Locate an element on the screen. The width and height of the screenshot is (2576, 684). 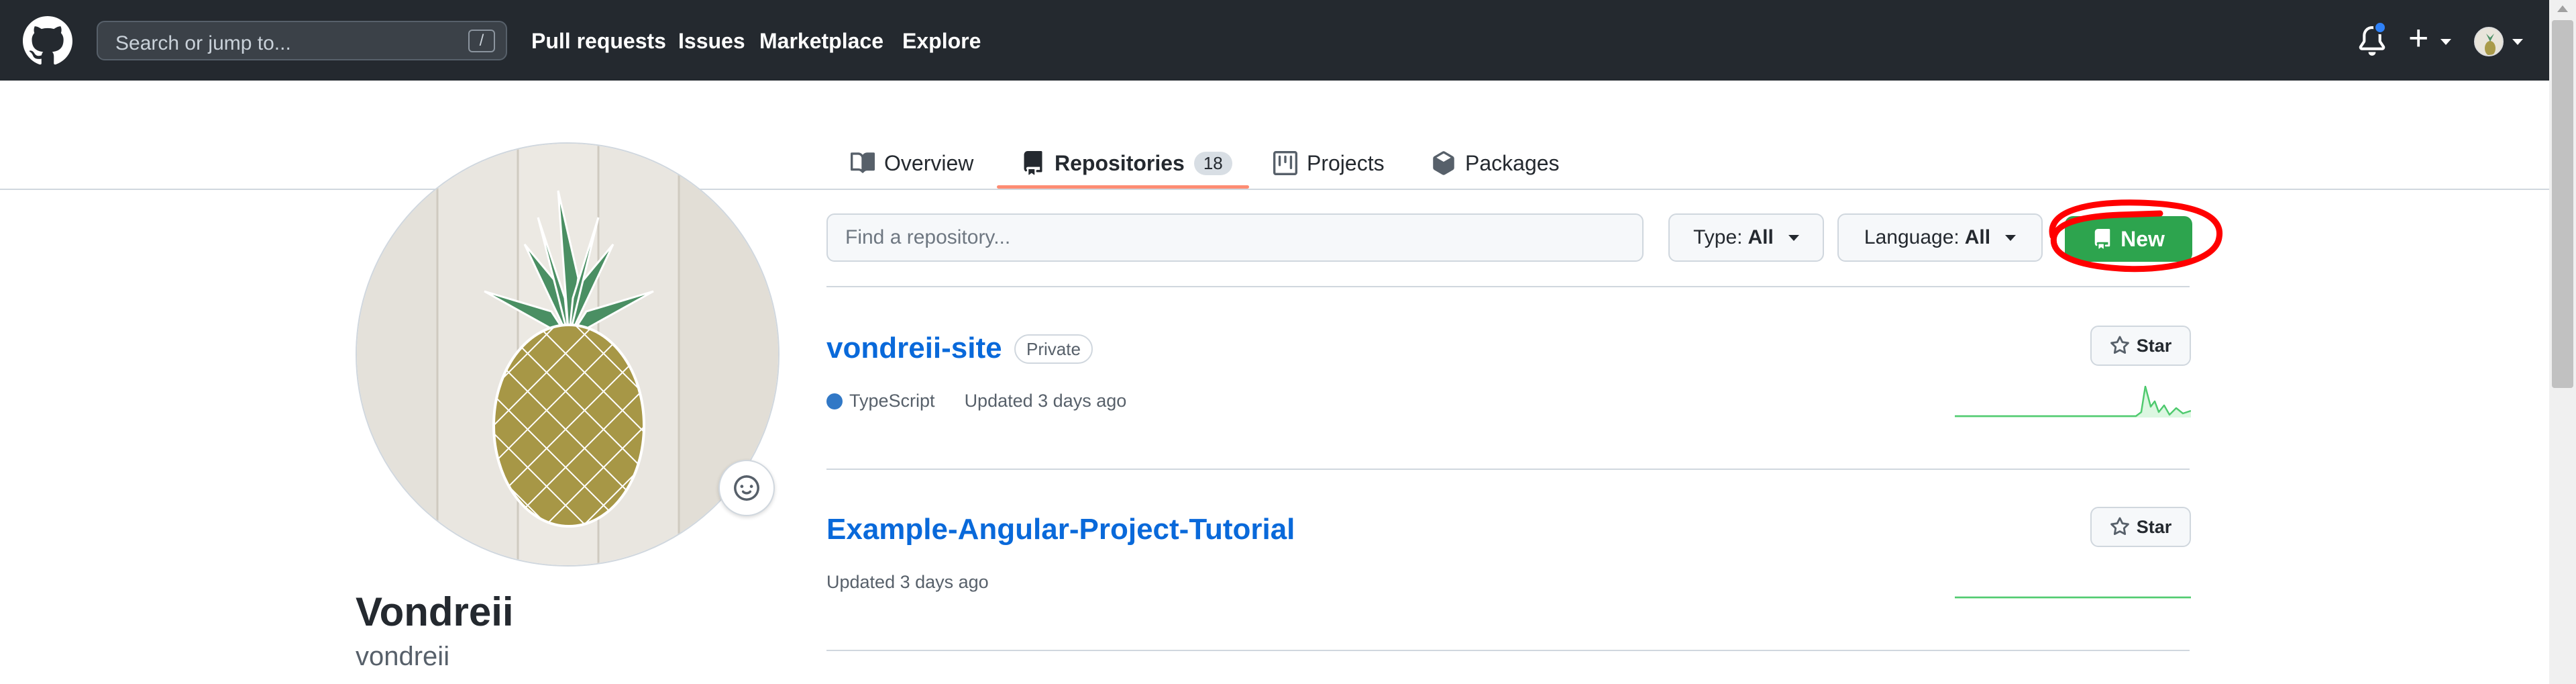
tabs-divider is located at coordinates (1274, 189).